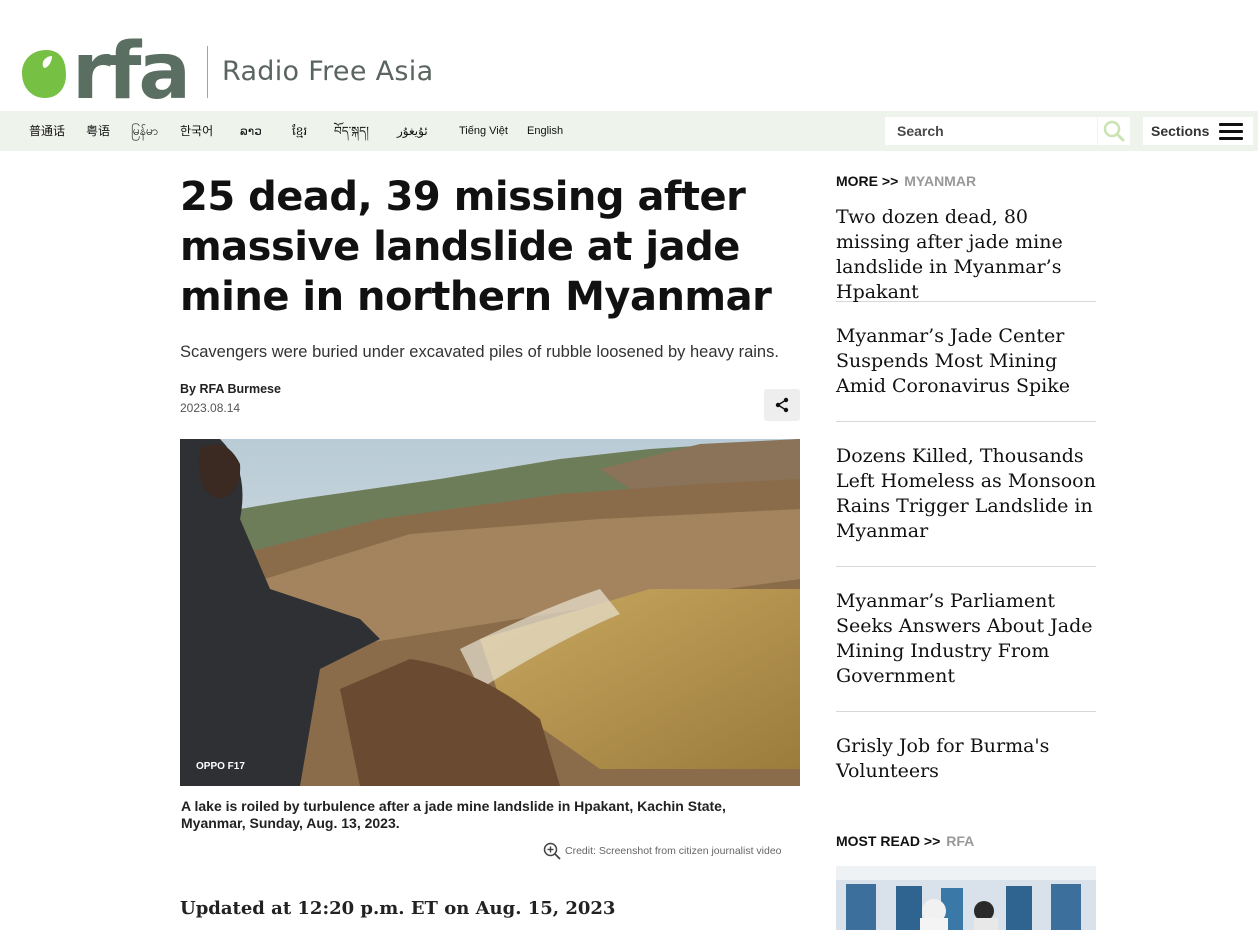 The image size is (1258, 930). Describe the element at coordinates (299, 131) in the screenshot. I see `lang-khmer: ខ្មែរ` at that location.